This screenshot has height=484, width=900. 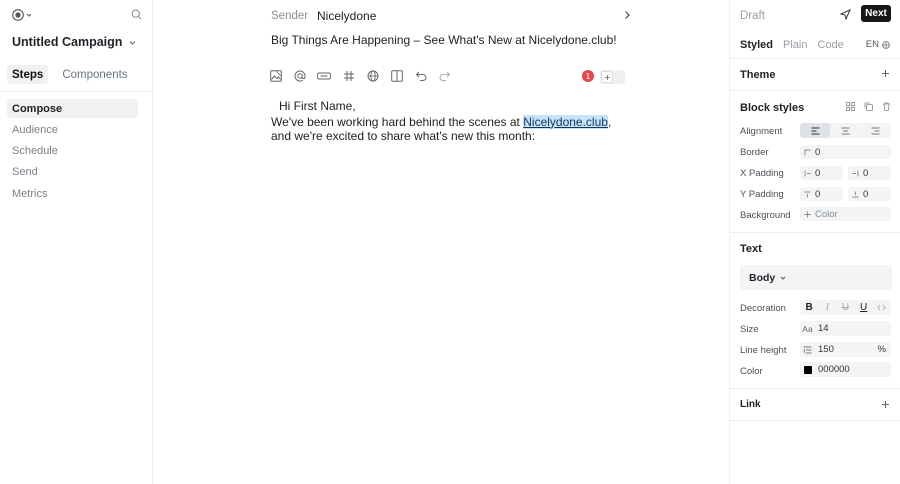 What do you see at coordinates (627, 15) in the screenshot?
I see `chevron-right-icon` at bounding box center [627, 15].